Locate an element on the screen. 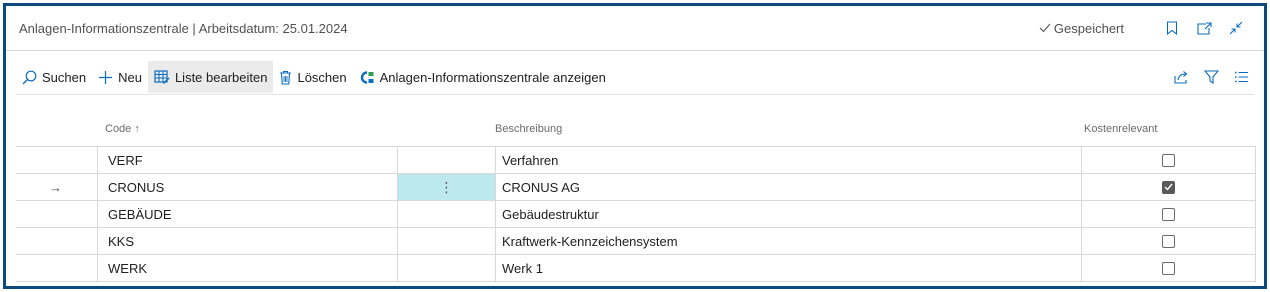  bookmark-icon is located at coordinates (1172, 28).